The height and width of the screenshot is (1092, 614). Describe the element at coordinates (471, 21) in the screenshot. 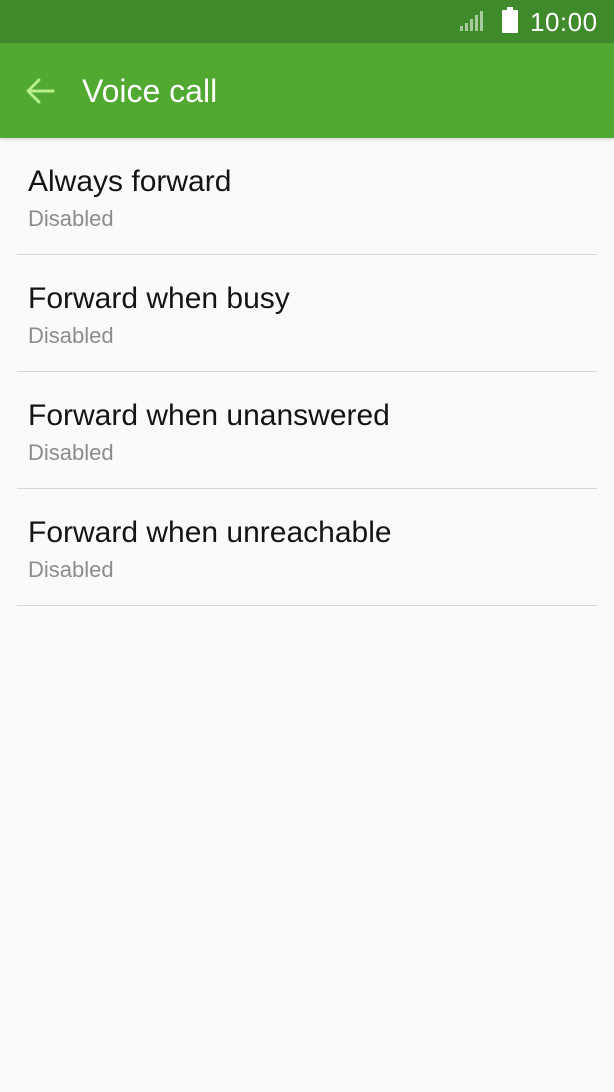

I see `signal-bars-icon` at that location.